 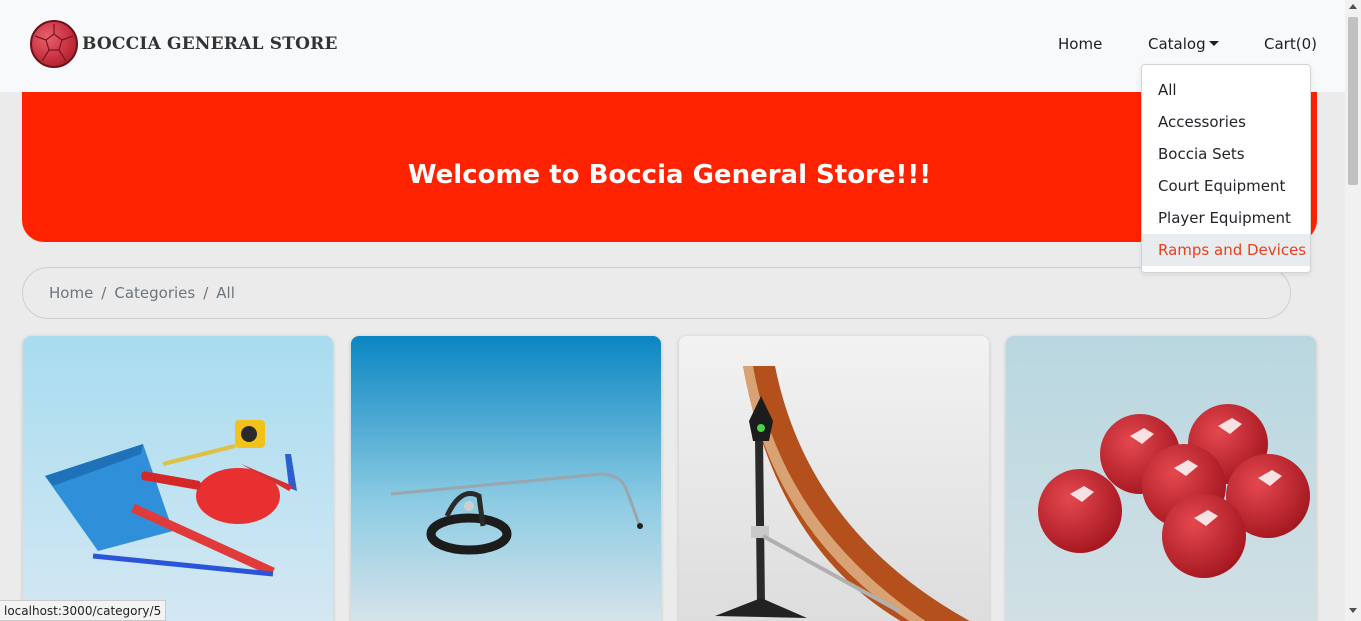 I want to click on dropdown-item-boccia-sets: Boccia Sets, so click(x=1226, y=154).